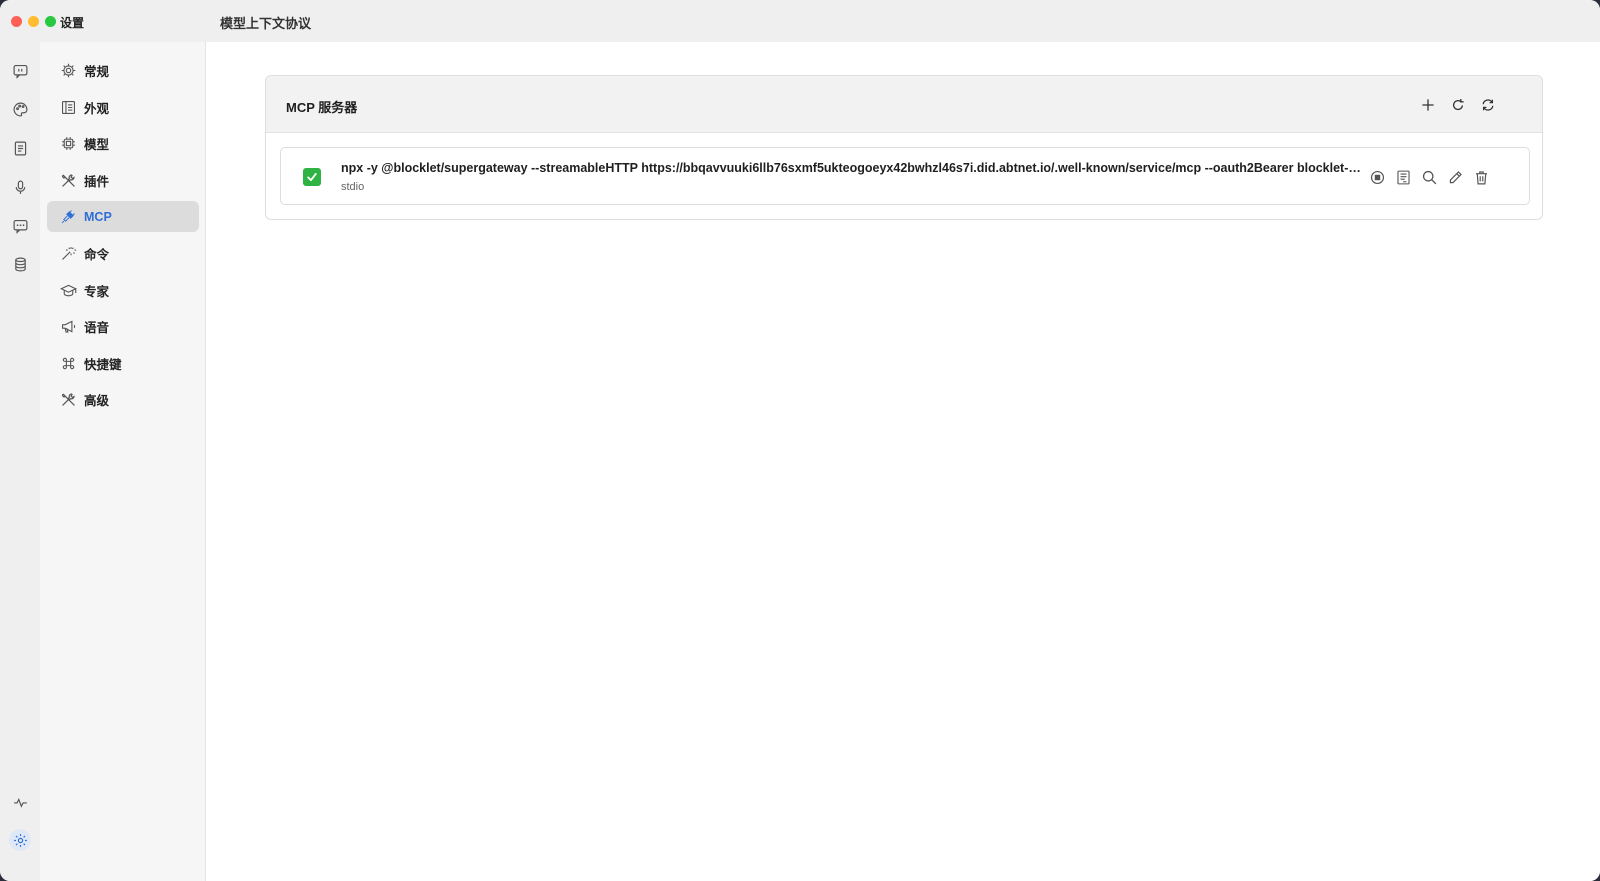 This screenshot has width=1600, height=881. Describe the element at coordinates (123, 461) in the screenshot. I see `settings-sidebar: 常规 外观 模型 插件 MCP 命令 专家 语音 快捷键 高级` at that location.